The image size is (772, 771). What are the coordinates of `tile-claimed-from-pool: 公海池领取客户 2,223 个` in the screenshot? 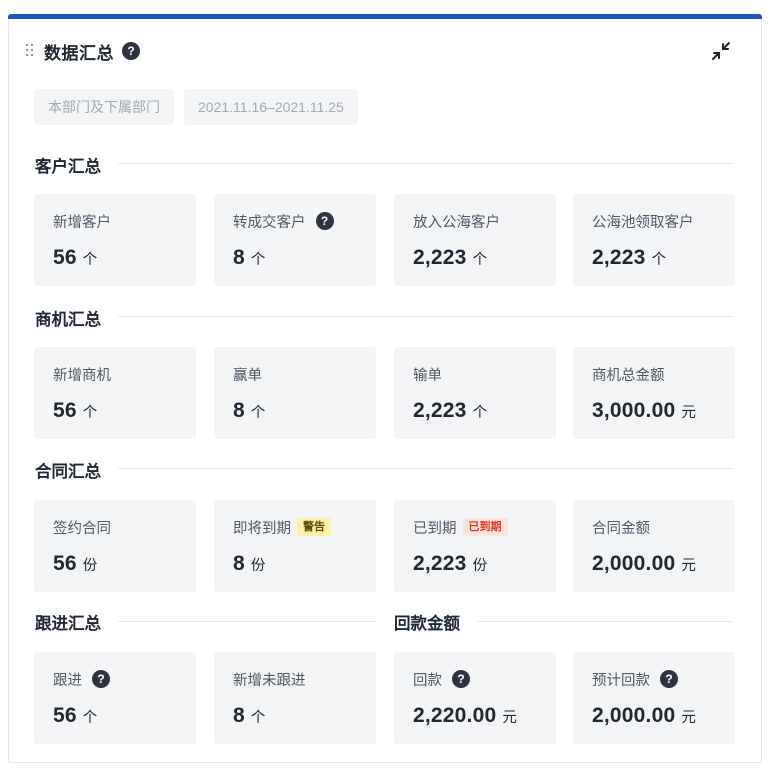 It's located at (654, 240).